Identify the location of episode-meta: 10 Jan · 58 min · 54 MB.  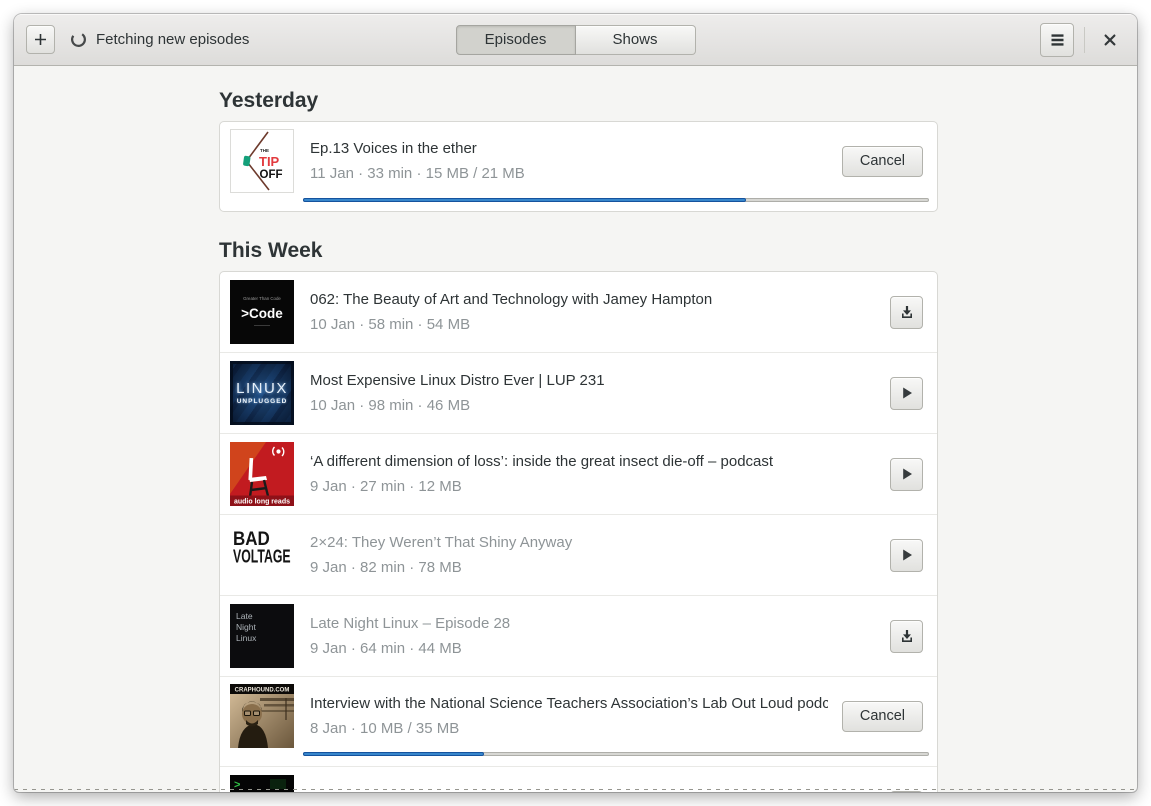
(390, 324).